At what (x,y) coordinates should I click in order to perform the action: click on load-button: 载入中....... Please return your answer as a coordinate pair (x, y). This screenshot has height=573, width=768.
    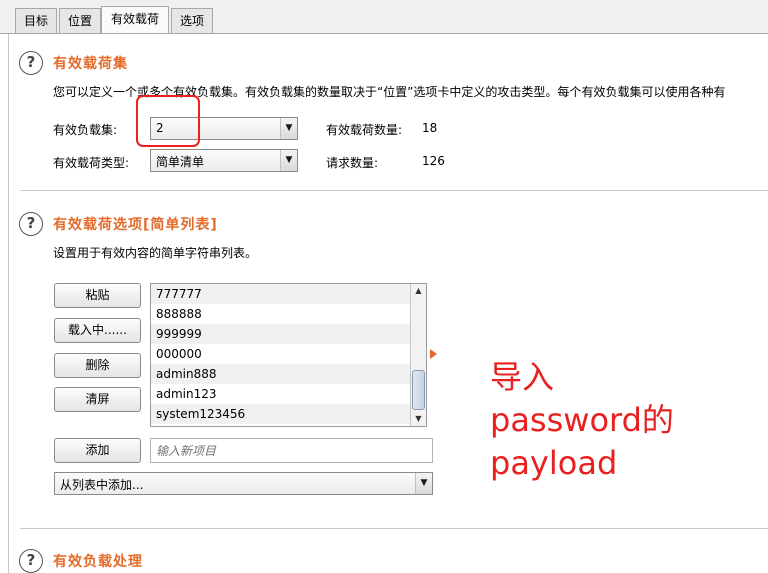
    Looking at the image, I should click on (97, 330).